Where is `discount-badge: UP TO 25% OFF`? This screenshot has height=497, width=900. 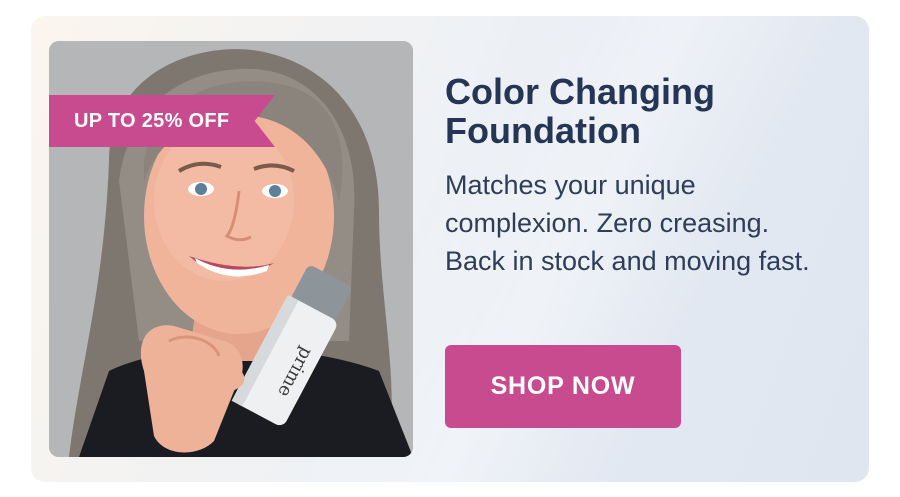
discount-badge: UP TO 25% OFF is located at coordinates (162, 121).